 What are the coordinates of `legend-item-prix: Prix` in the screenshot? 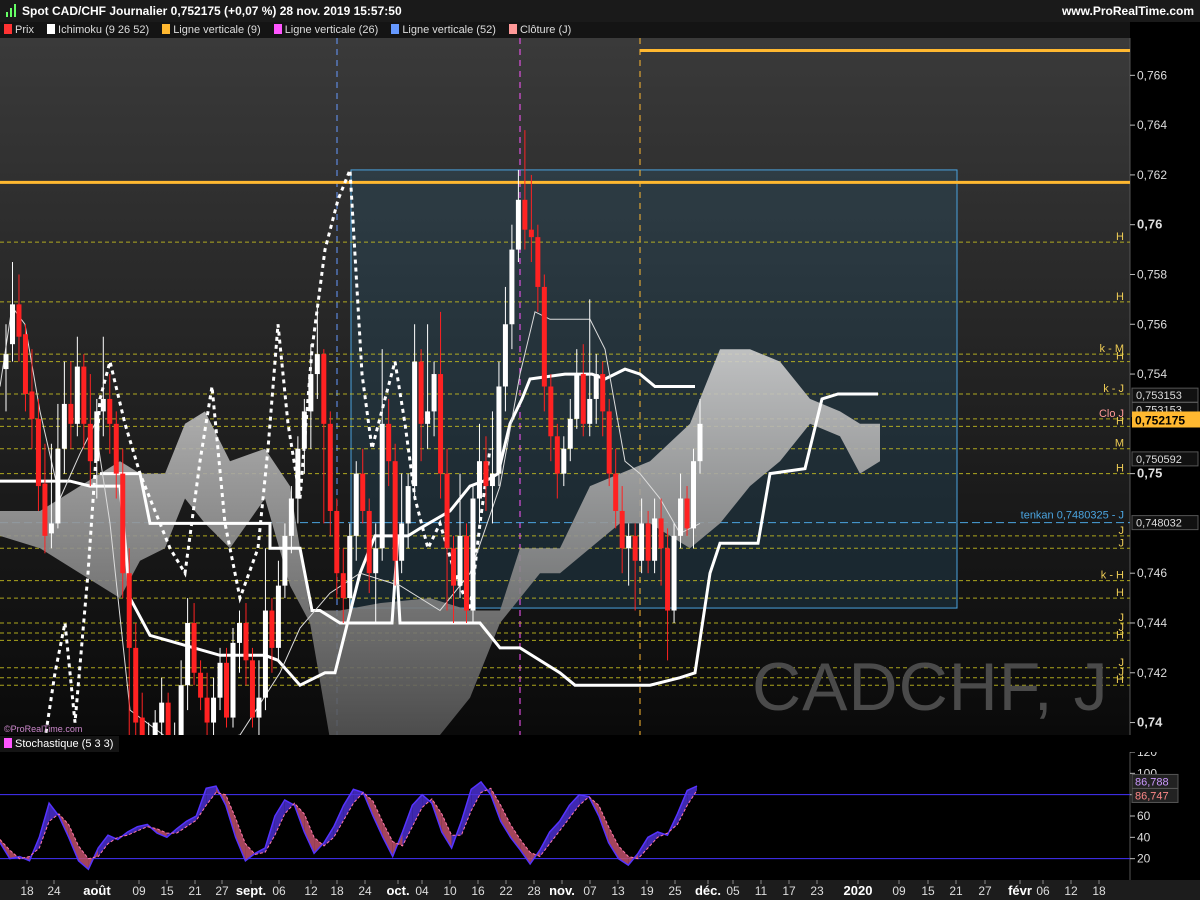 It's located at (17, 30).